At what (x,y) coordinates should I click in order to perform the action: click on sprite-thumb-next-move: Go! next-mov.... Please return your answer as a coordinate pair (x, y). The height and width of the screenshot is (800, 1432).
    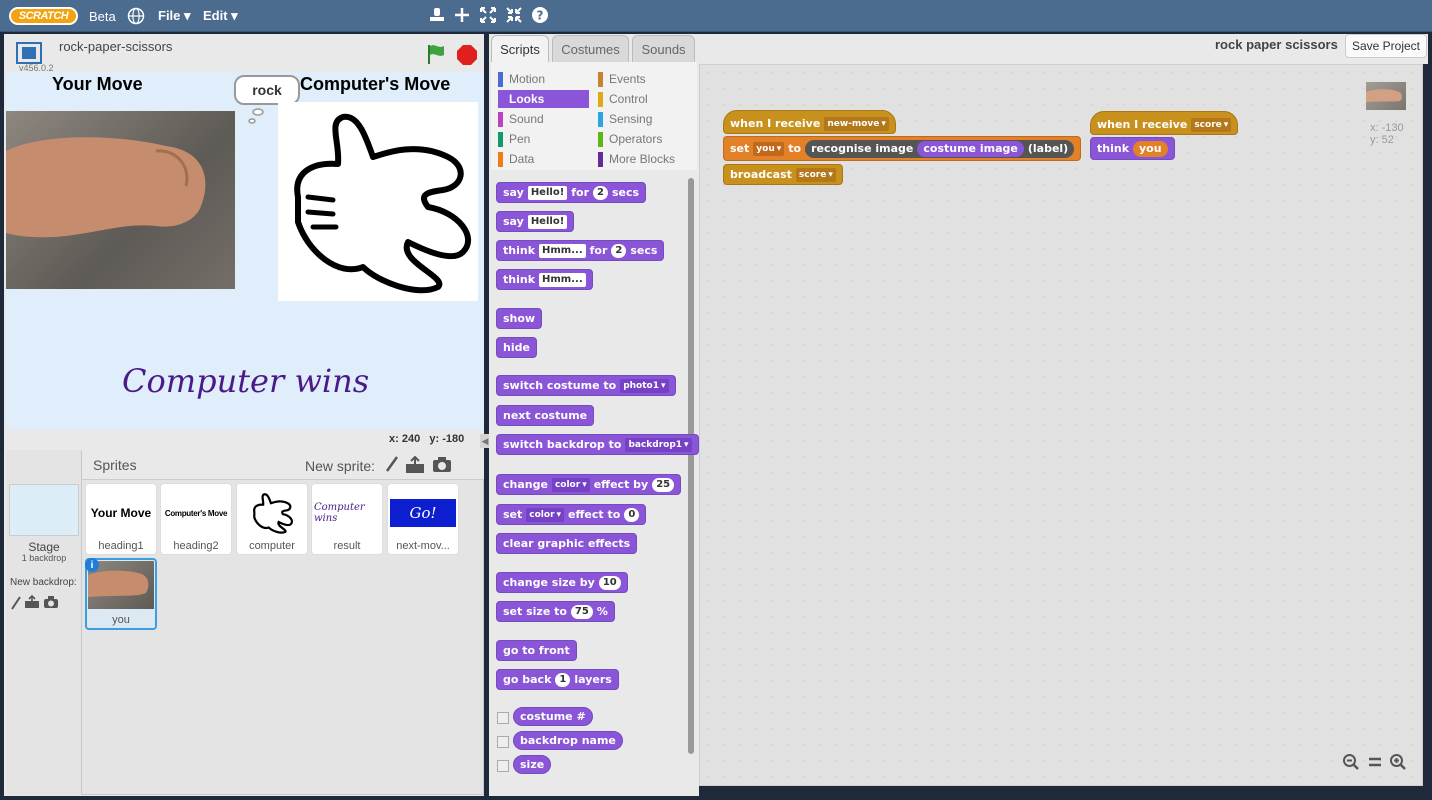
    Looking at the image, I should click on (423, 519).